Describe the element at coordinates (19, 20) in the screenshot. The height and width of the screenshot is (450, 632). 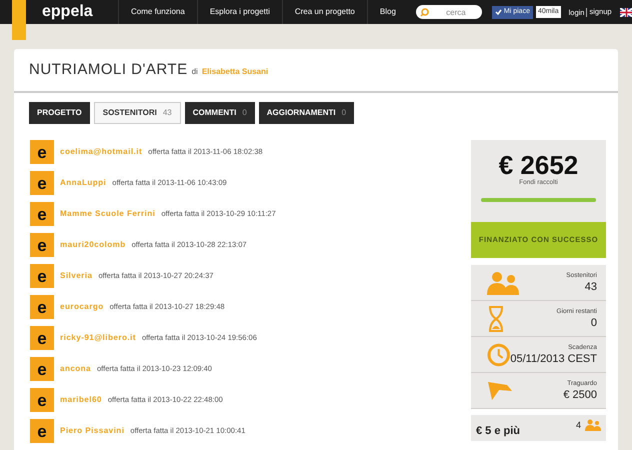
I see `ribbon-bookmark` at that location.